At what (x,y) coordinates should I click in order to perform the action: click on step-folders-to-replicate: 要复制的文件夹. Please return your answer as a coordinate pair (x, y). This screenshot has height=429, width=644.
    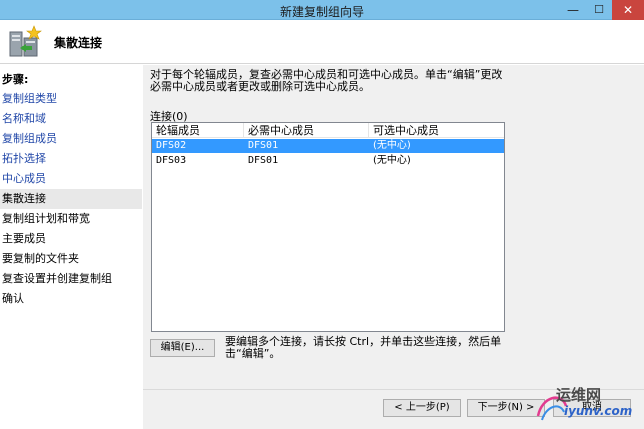
    Looking at the image, I should click on (40, 258).